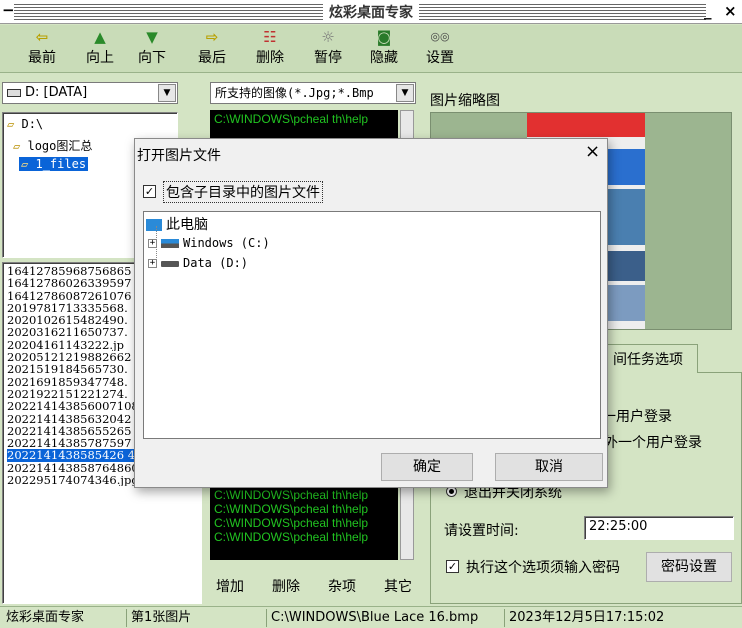 This screenshot has height=628, width=742. What do you see at coordinates (384, 49) in the screenshot?
I see `hide-button: ◙ 隐藏` at bounding box center [384, 49].